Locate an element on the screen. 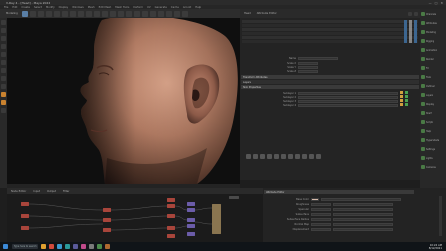 The image size is (446, 251). node-output is located at coordinates (234, 197).